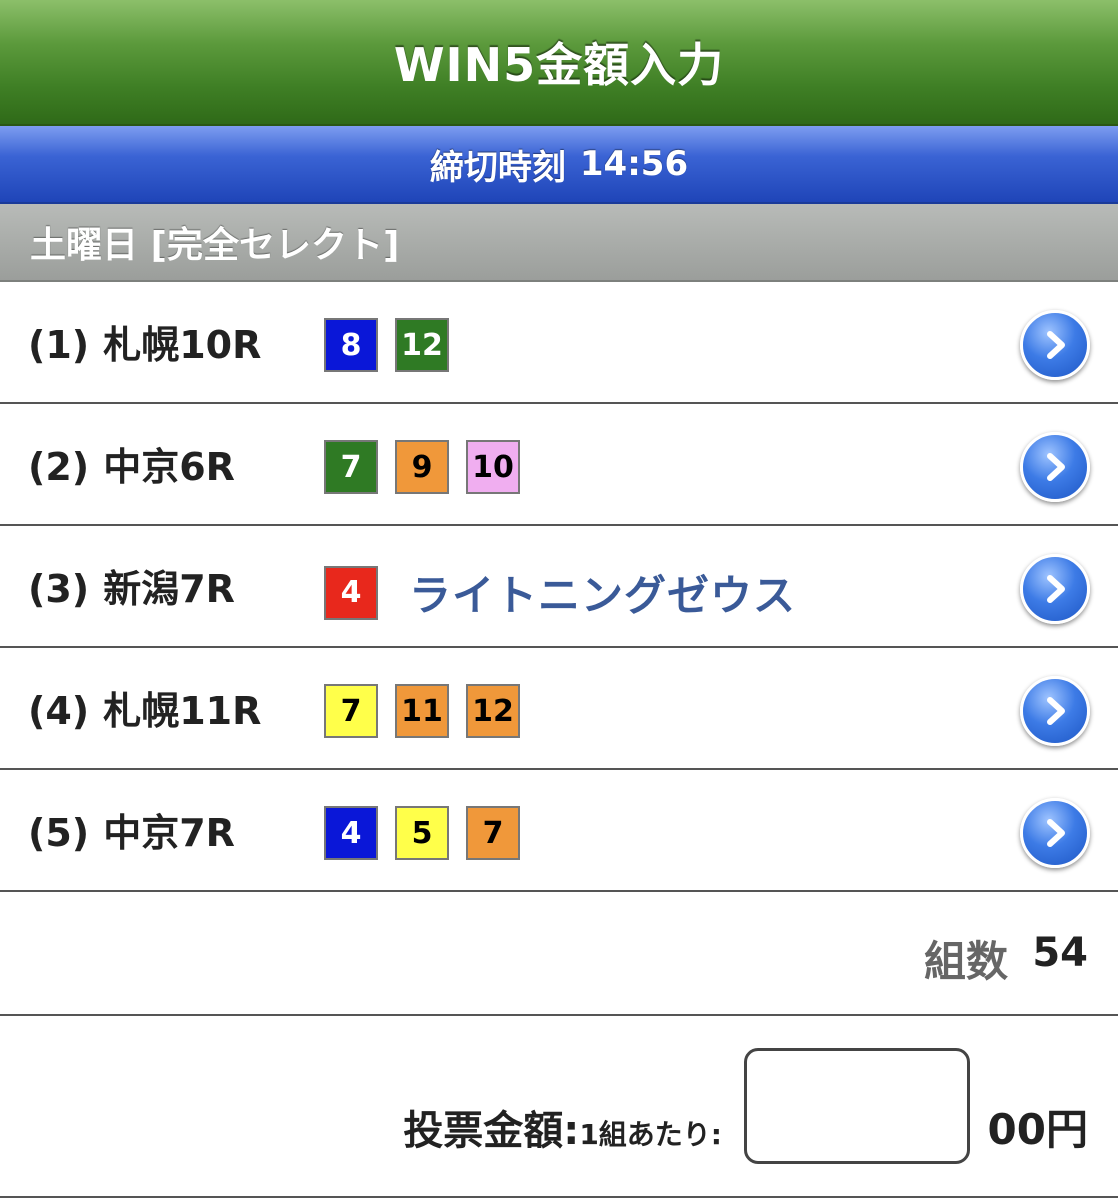 This screenshot has width=1118, height=1200. Describe the element at coordinates (59, 589) in the screenshot. I see `race-number: (3)` at that location.